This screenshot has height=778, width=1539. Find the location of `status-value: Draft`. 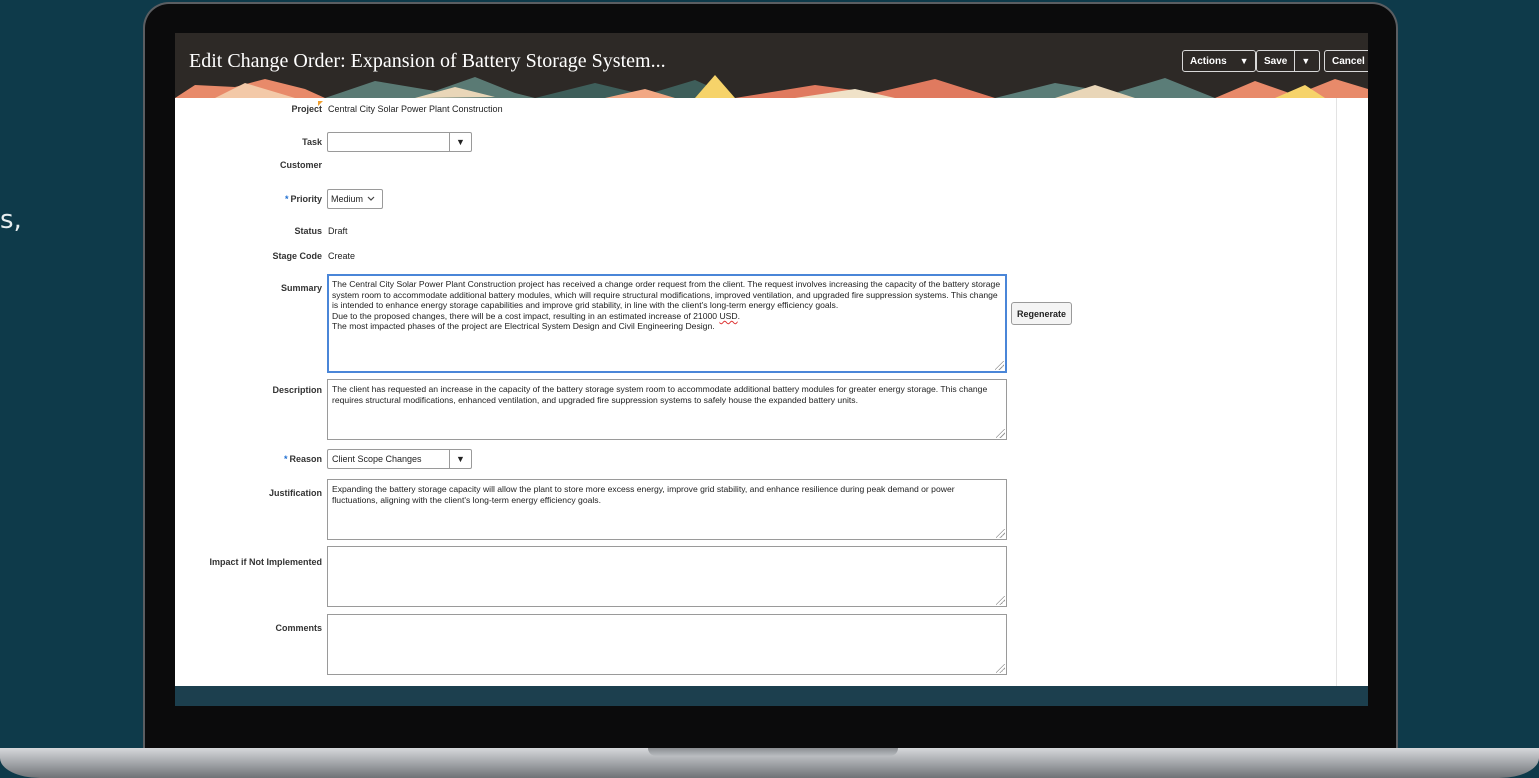

status-value: Draft is located at coordinates (338, 231).